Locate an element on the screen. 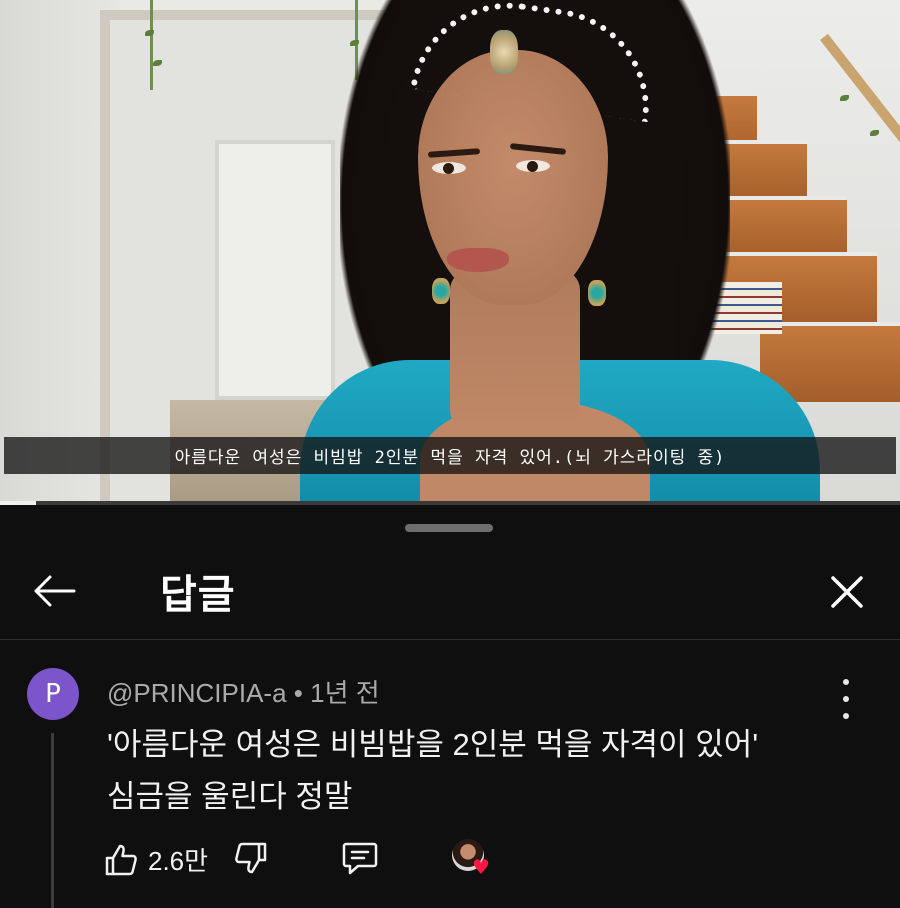 This screenshot has height=908, width=900. creator-heart-badge: ♥ is located at coordinates (472, 859).